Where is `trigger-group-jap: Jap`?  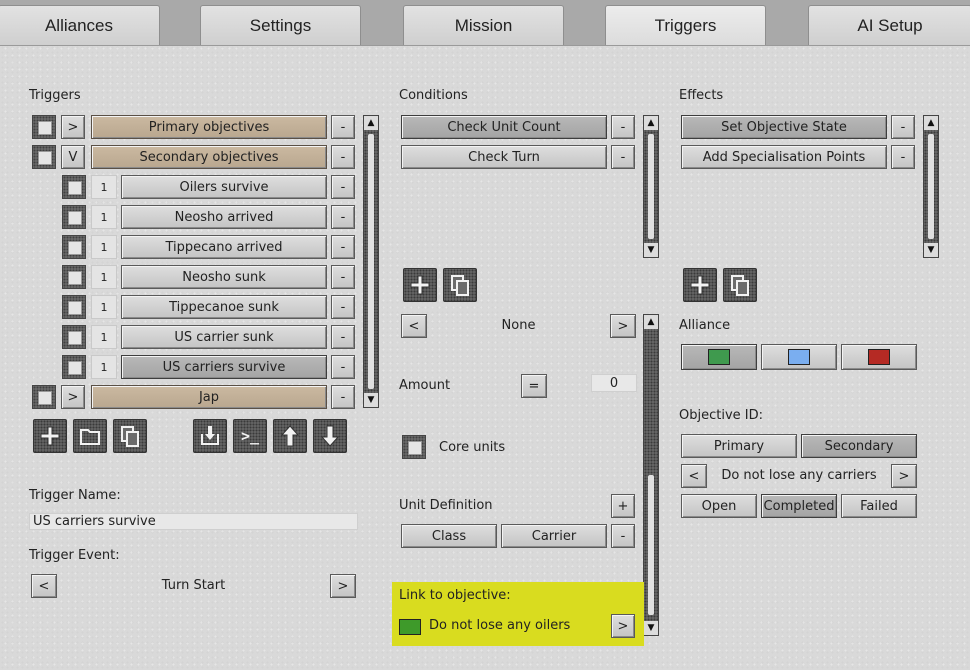 trigger-group-jap: Jap is located at coordinates (209, 397).